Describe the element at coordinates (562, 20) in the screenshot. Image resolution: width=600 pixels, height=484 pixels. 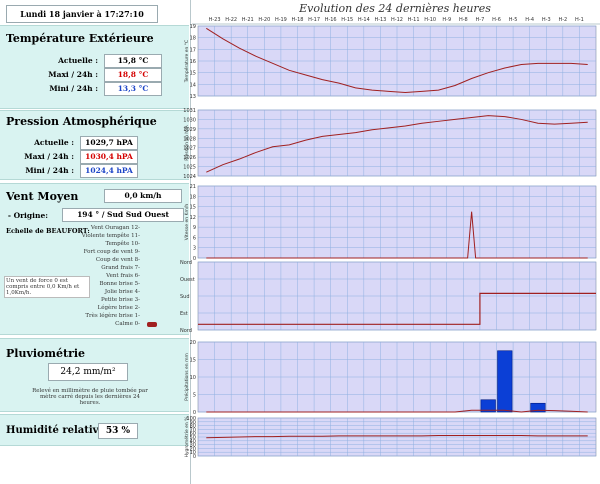
I see `hour-label: H-2` at that location.